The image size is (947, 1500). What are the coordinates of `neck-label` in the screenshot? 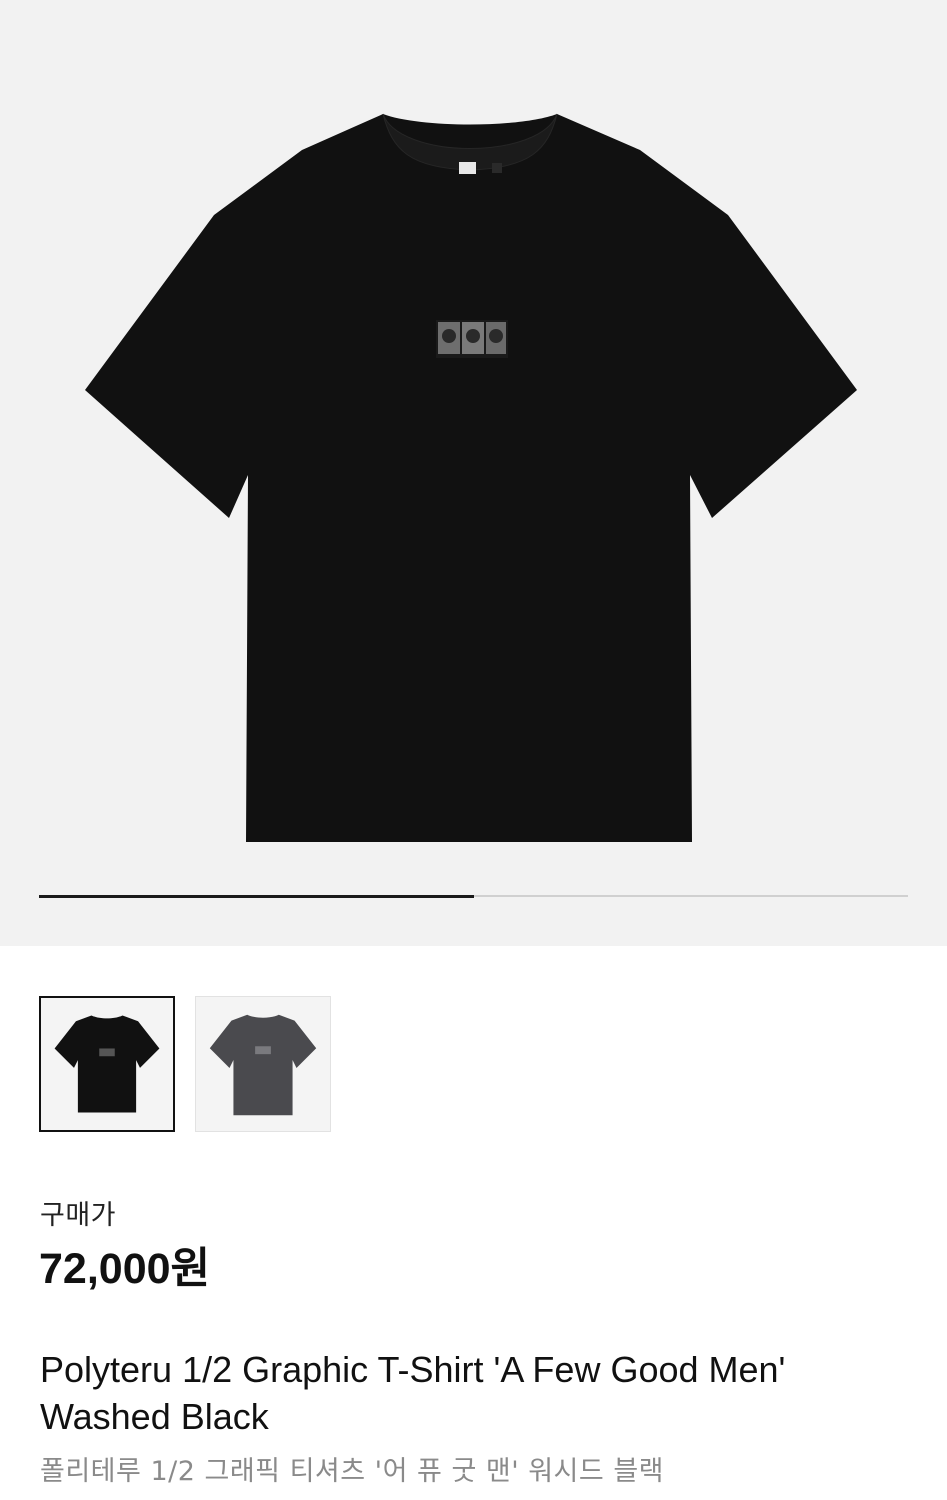 It's located at (467, 168).